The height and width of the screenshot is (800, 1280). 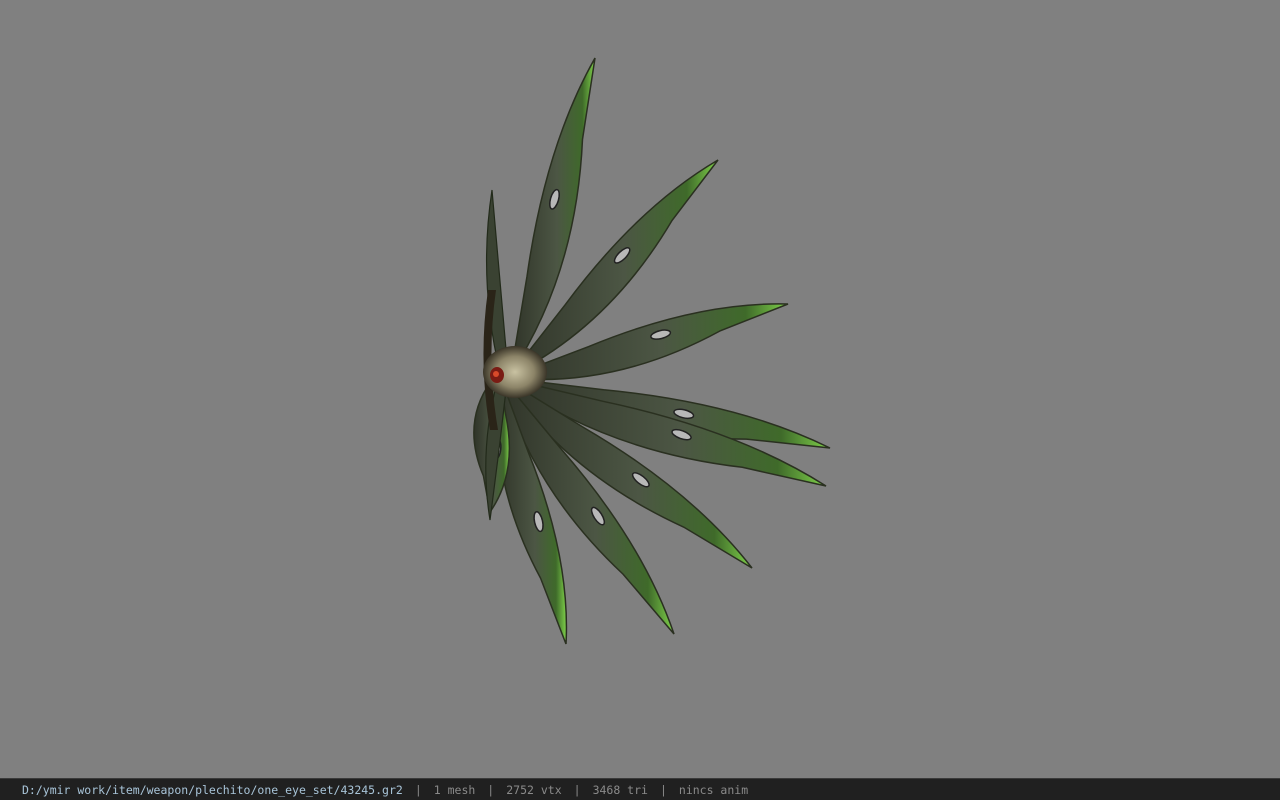 I want to click on anim-status: nincs anim, so click(x=713, y=789).